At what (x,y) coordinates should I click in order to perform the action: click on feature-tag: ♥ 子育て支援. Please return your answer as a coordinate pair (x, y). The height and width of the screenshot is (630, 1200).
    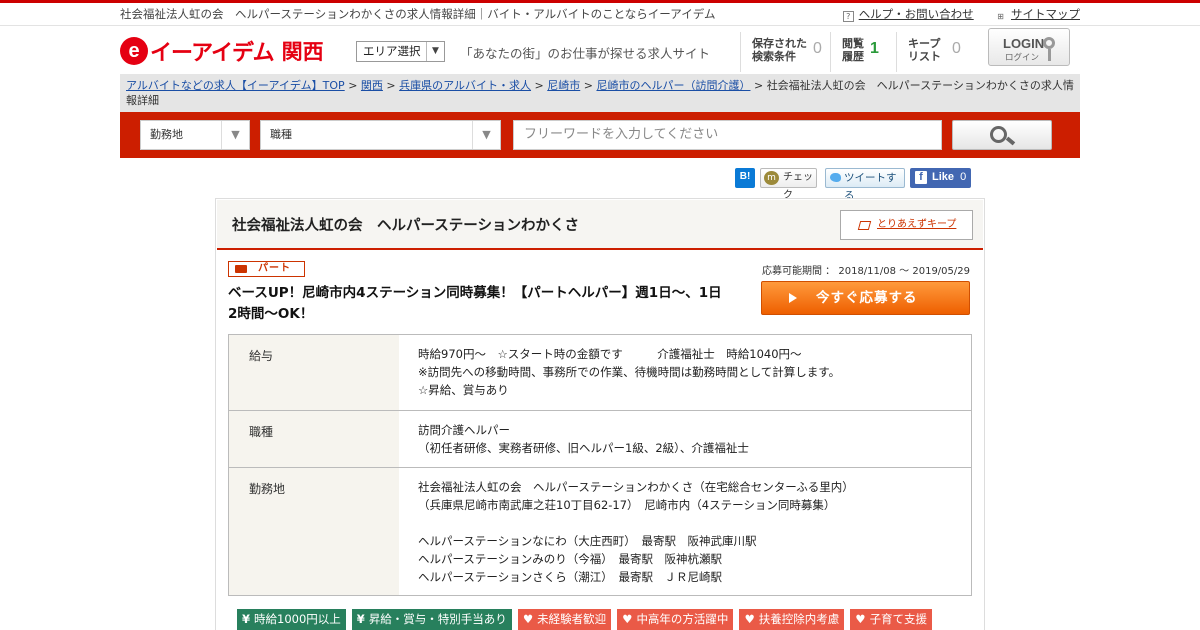
    Looking at the image, I should click on (891, 619).